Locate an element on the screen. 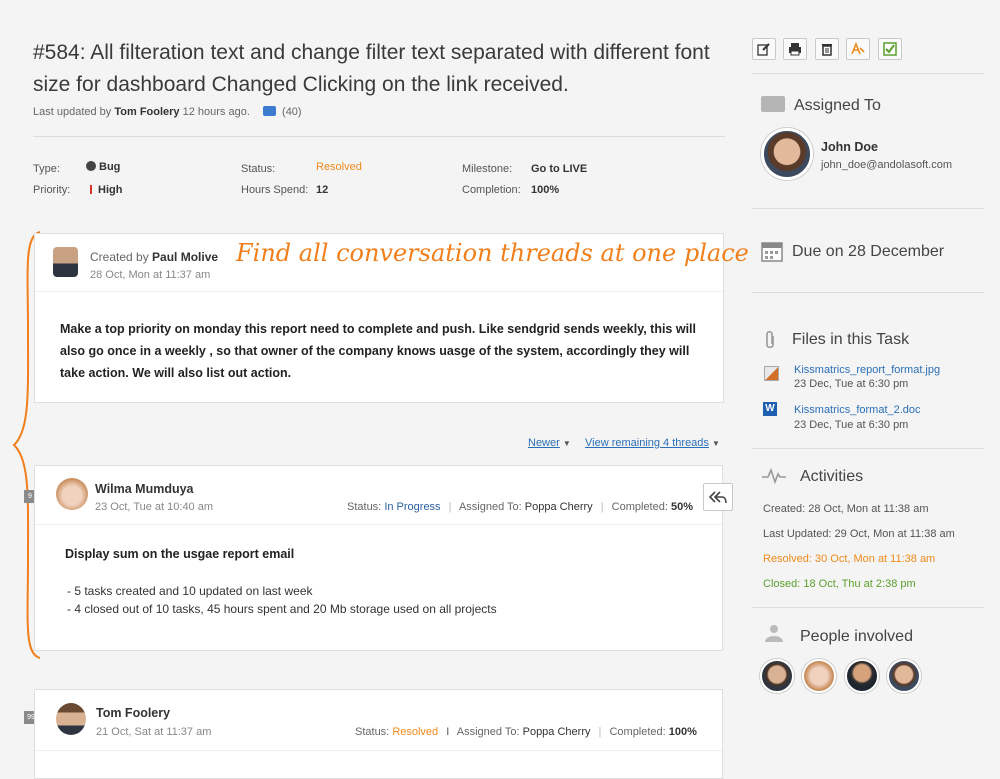  thread-status: In Progress is located at coordinates (412, 507).